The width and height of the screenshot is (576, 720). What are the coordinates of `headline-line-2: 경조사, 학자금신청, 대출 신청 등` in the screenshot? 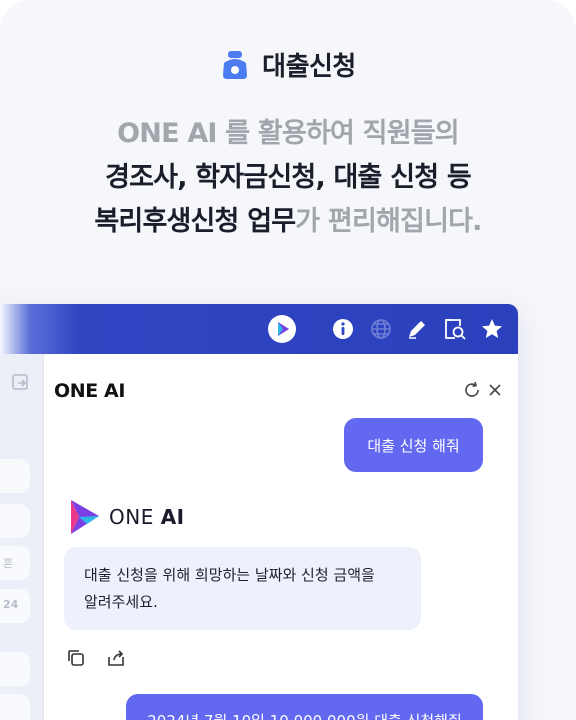 It's located at (288, 177).